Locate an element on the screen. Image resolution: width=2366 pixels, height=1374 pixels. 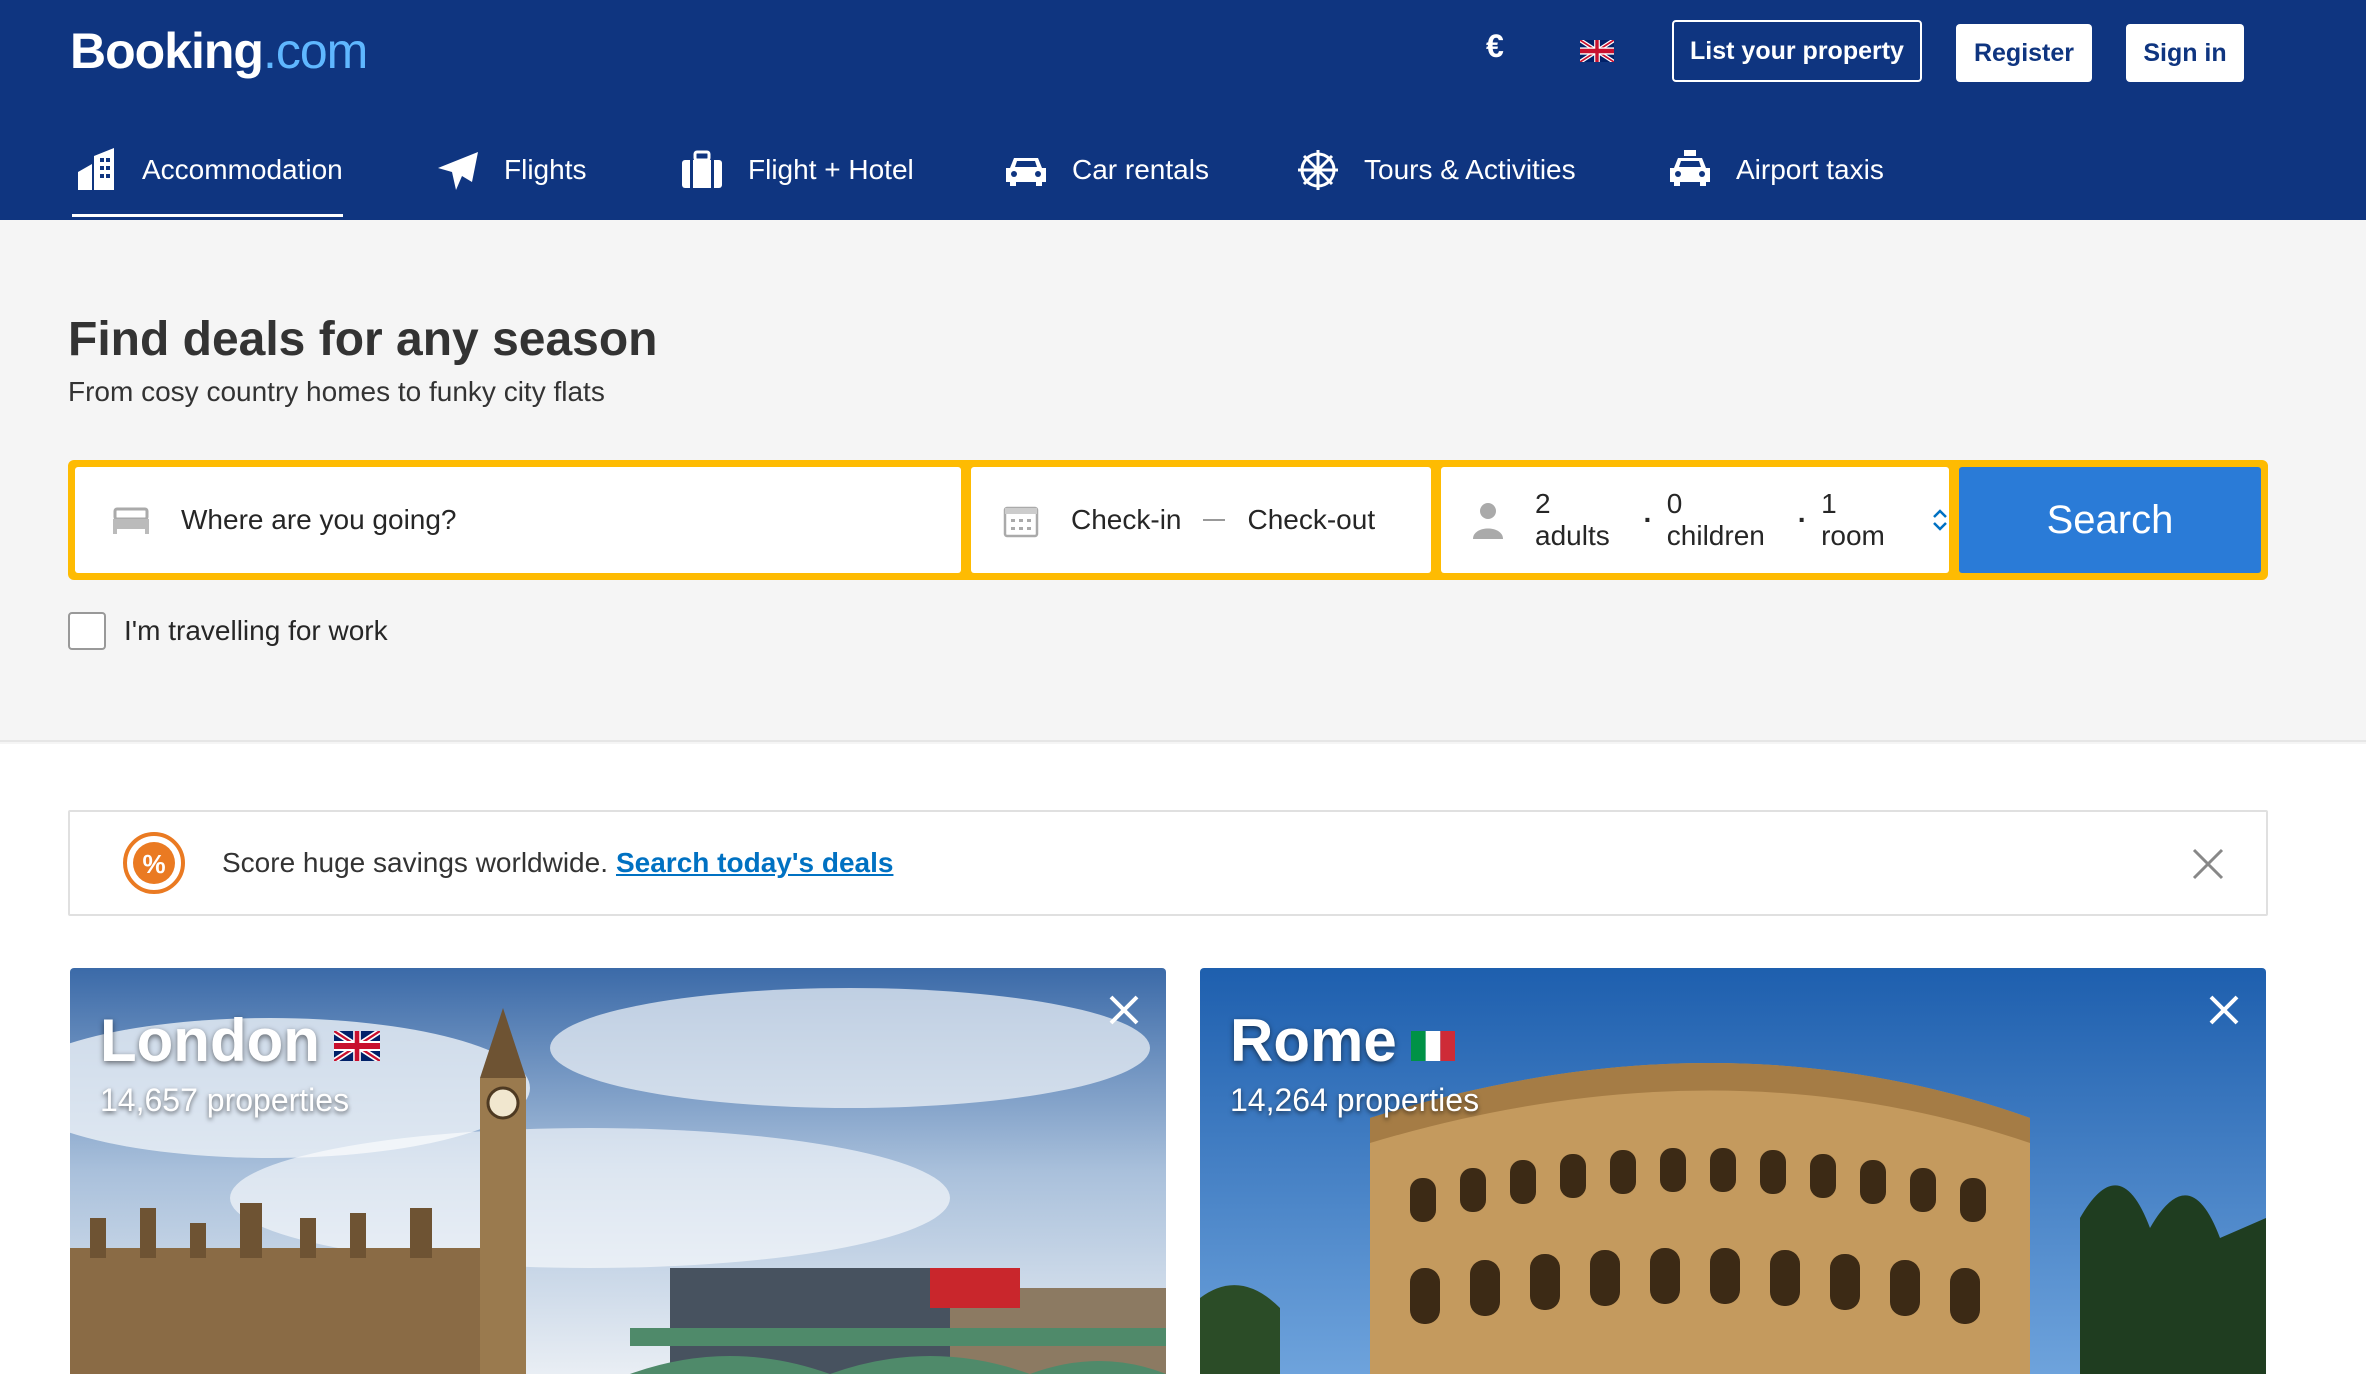
work-travel-label: I'm travelling for work is located at coordinates (256, 630).